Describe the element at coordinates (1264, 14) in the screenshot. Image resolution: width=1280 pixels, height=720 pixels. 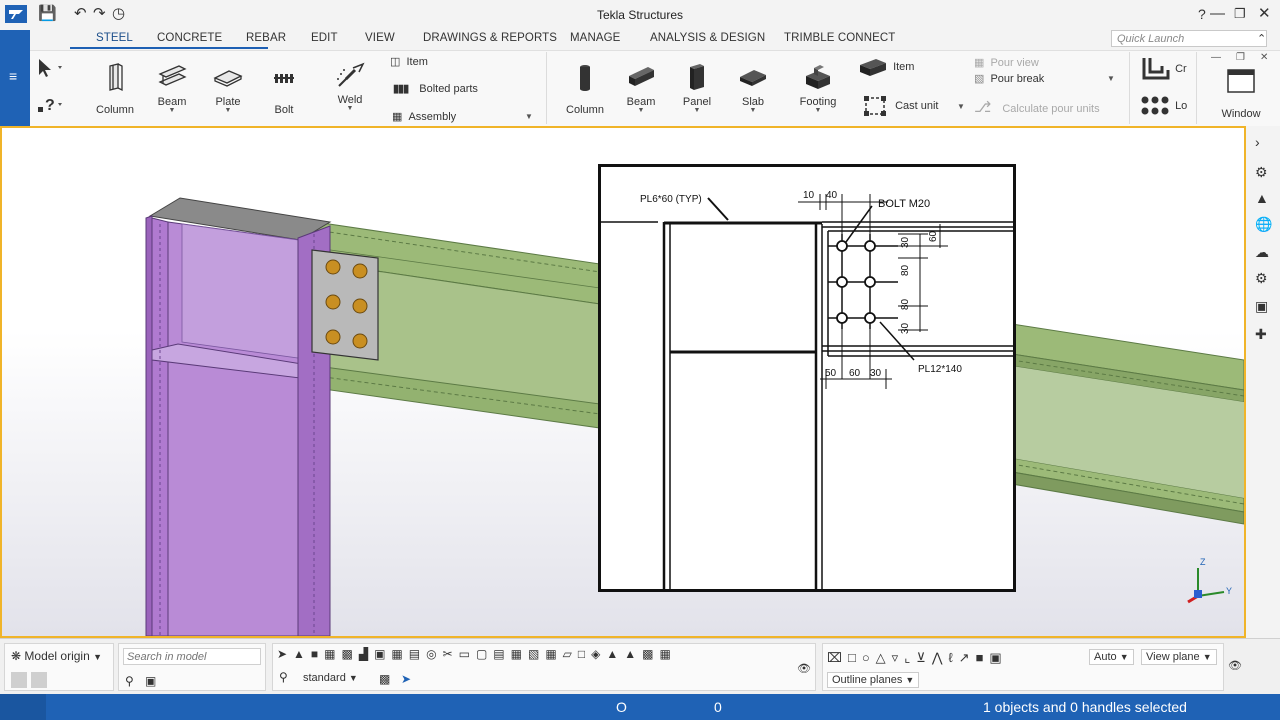
I see `close-icon: ✕` at that location.